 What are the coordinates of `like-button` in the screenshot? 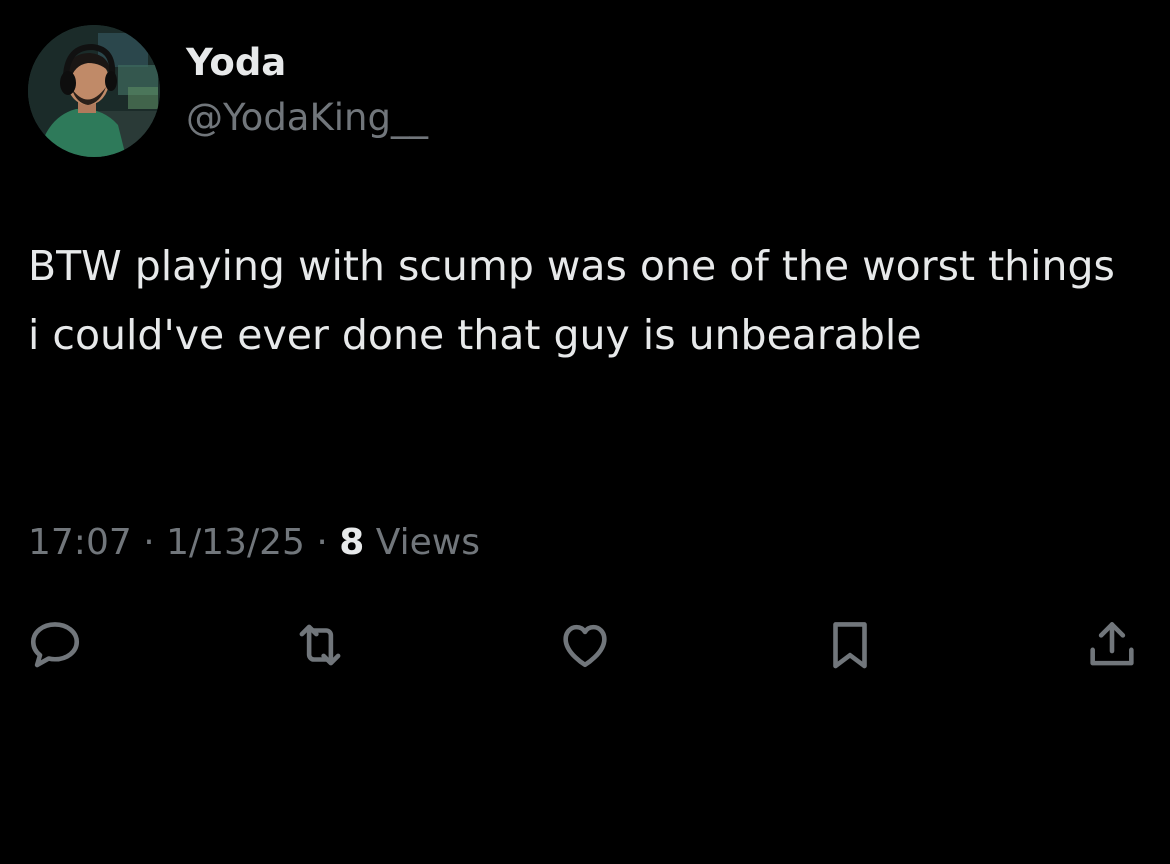 It's located at (585, 645).